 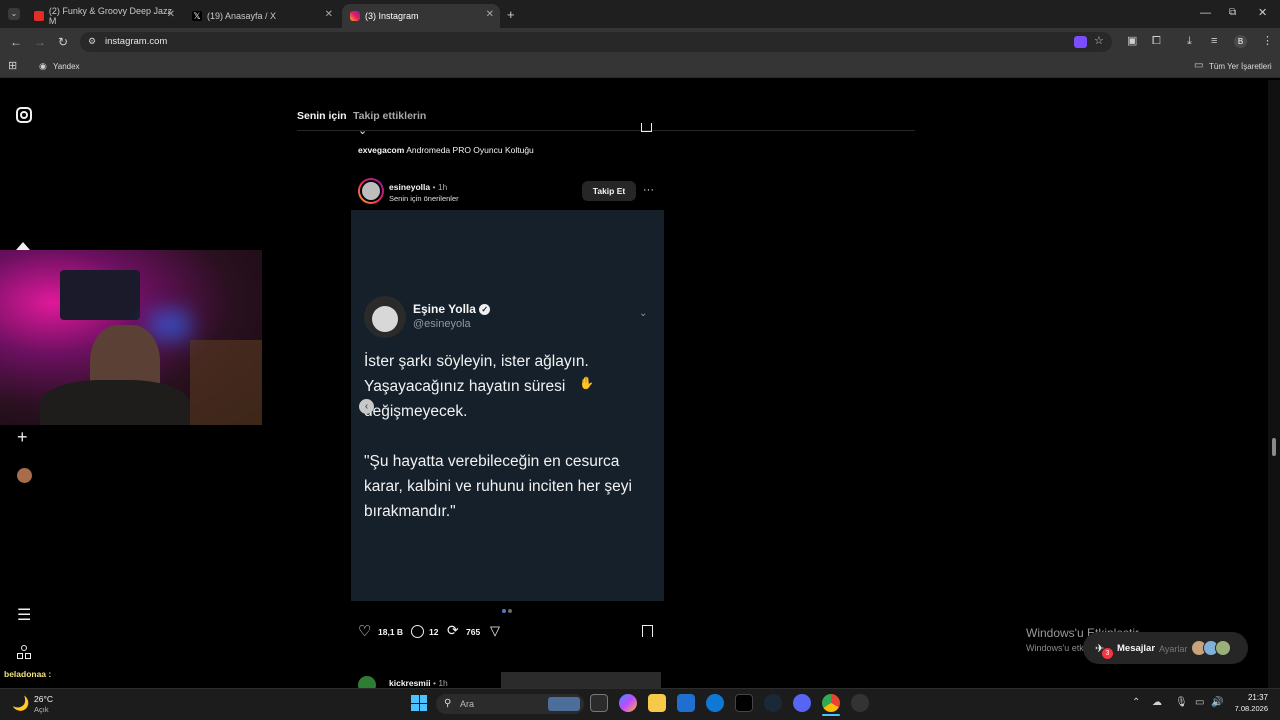 What do you see at coordinates (448, 703) in the screenshot?
I see `search-icon: ⚲` at bounding box center [448, 703].